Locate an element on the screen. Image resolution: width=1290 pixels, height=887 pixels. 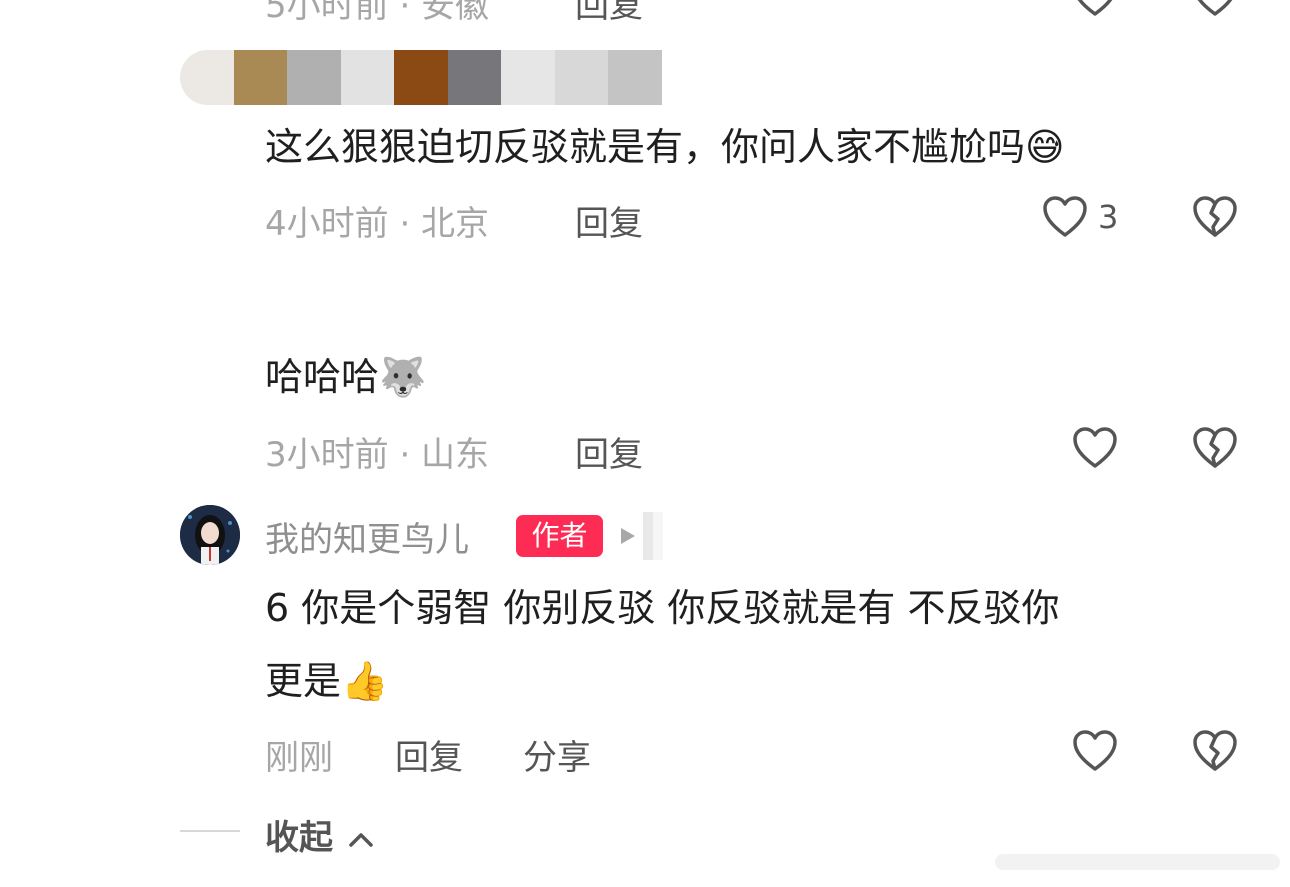
wolf-emoji-icon: 🐺 is located at coordinates (403, 377).